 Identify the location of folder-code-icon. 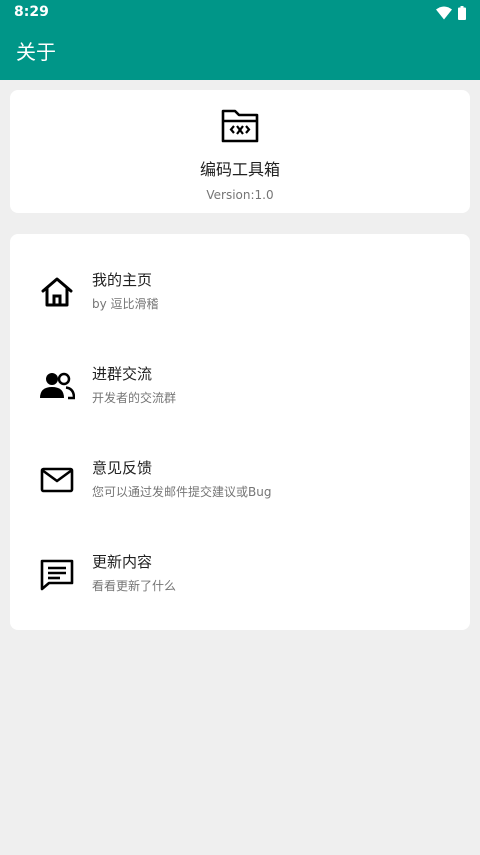
(240, 126).